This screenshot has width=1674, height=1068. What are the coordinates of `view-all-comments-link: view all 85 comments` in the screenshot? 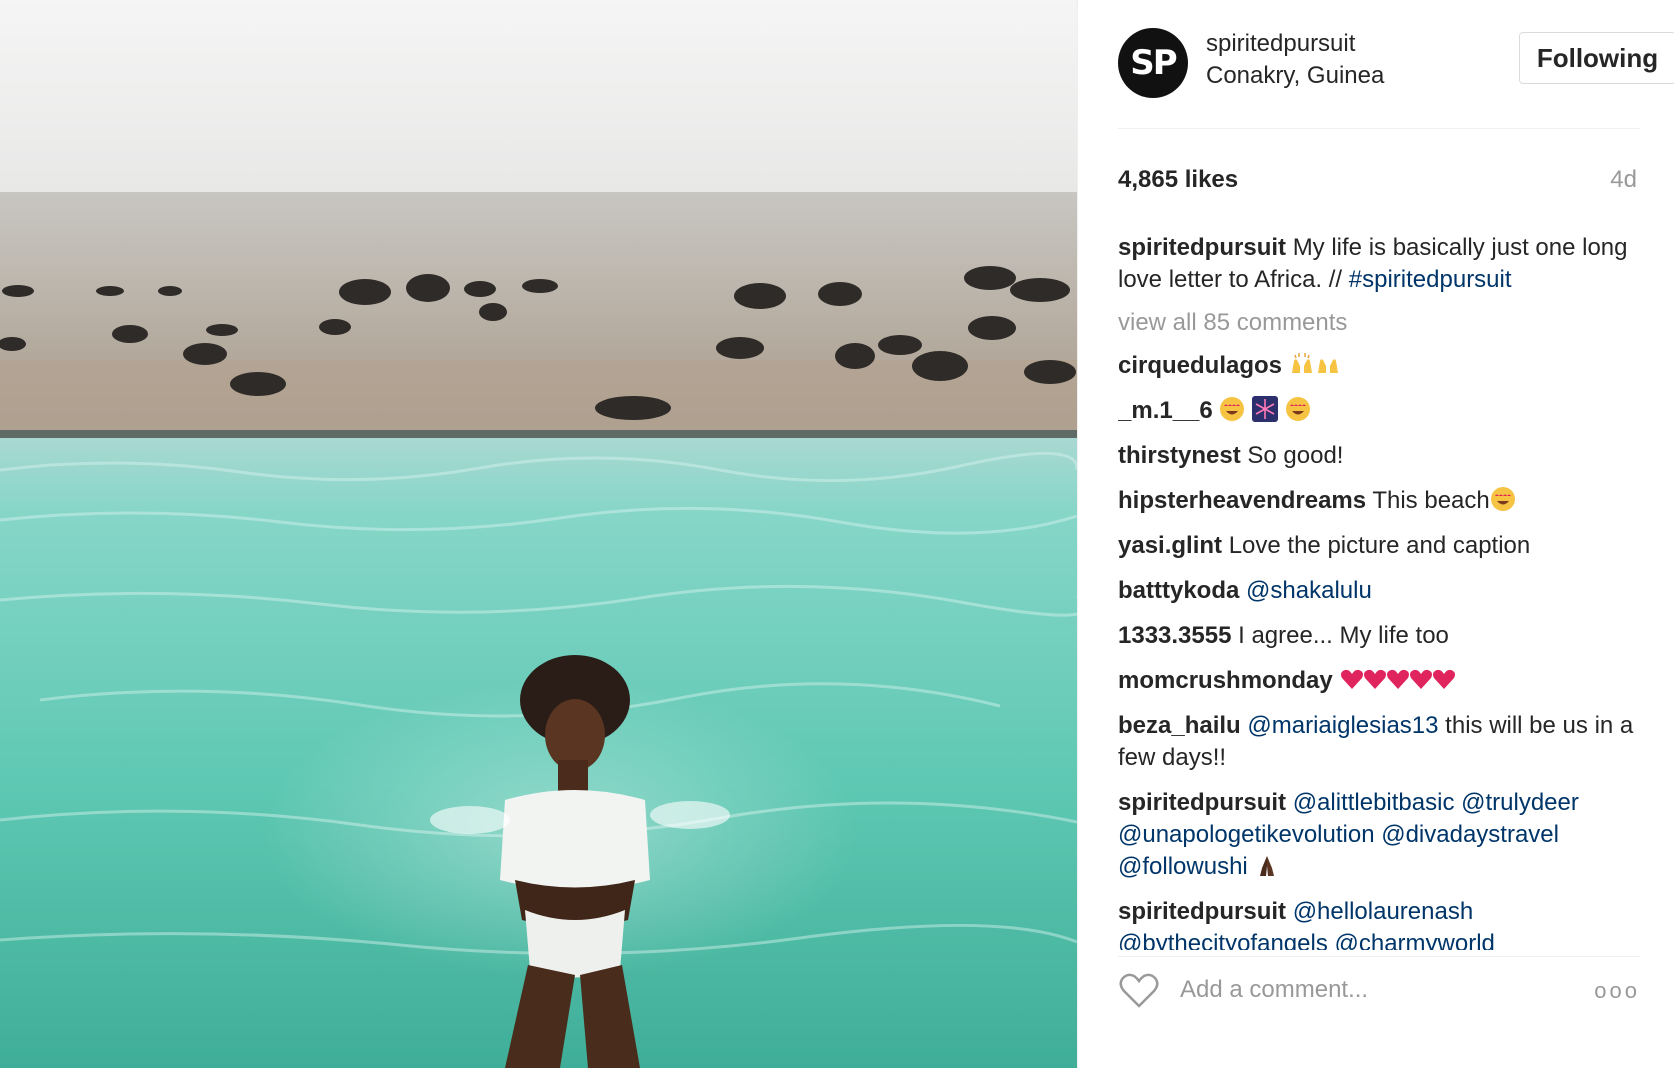 It's located at (1379, 323).